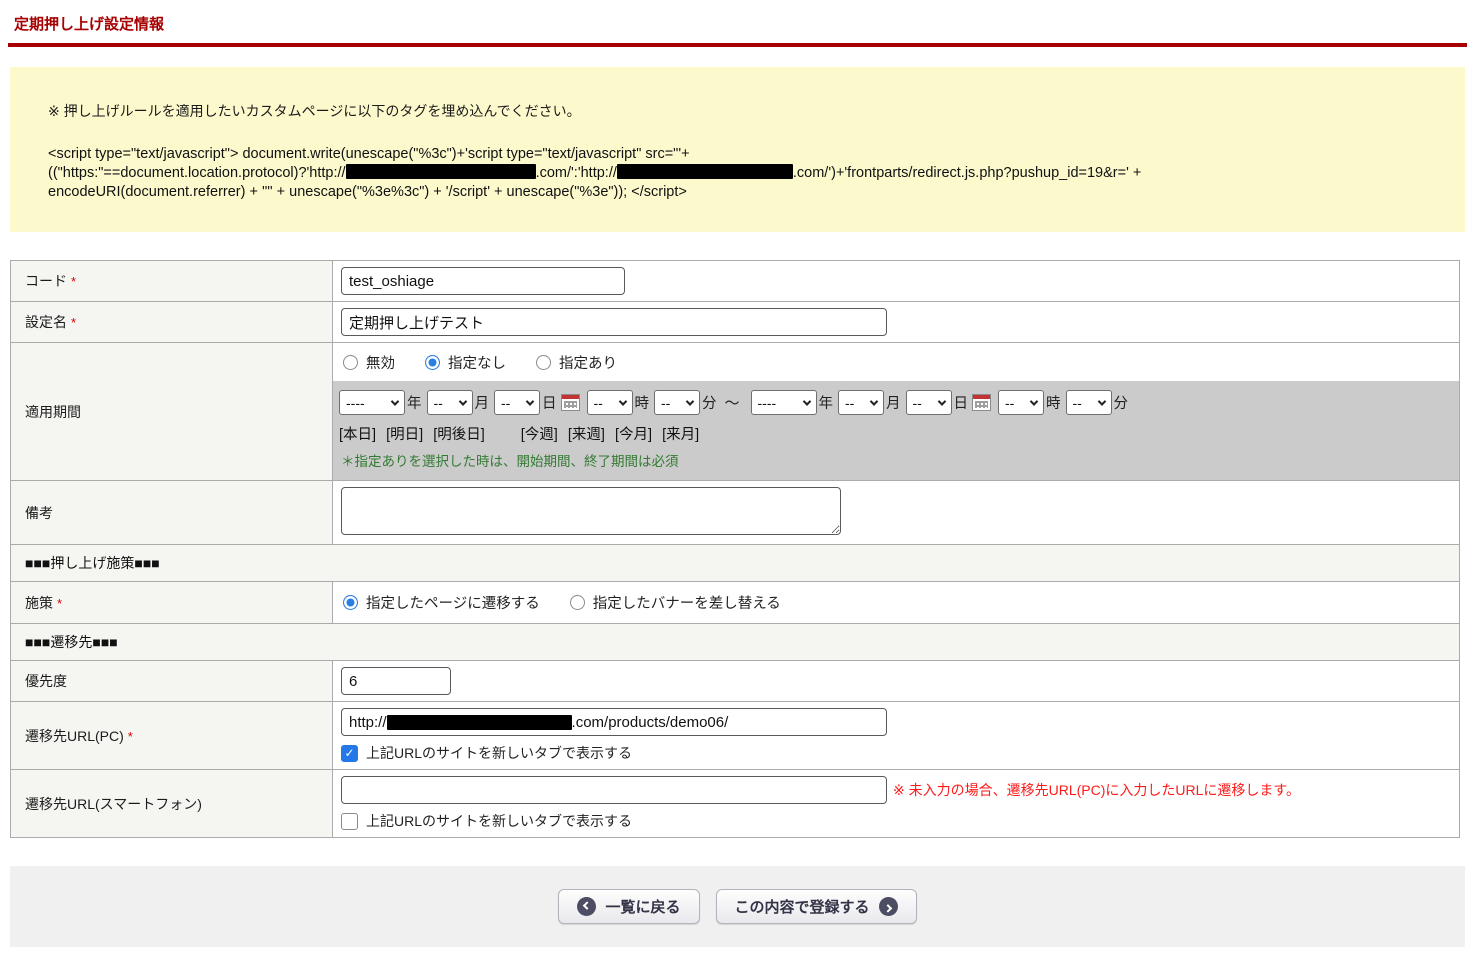 The image size is (1475, 972). Describe the element at coordinates (39, 602) in the screenshot. I see `measure-label: 施策` at that location.